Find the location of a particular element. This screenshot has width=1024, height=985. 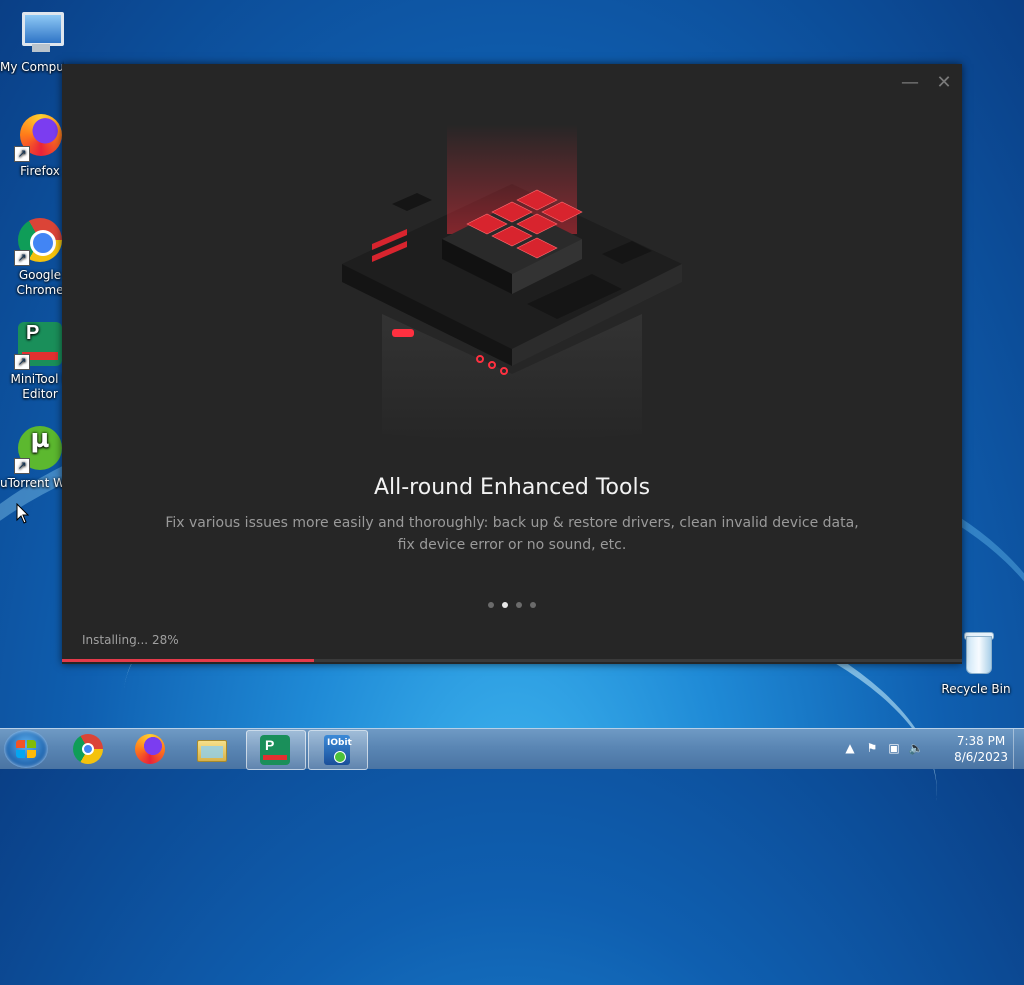

clock-date: 8/6/2023 is located at coordinates (981, 757).